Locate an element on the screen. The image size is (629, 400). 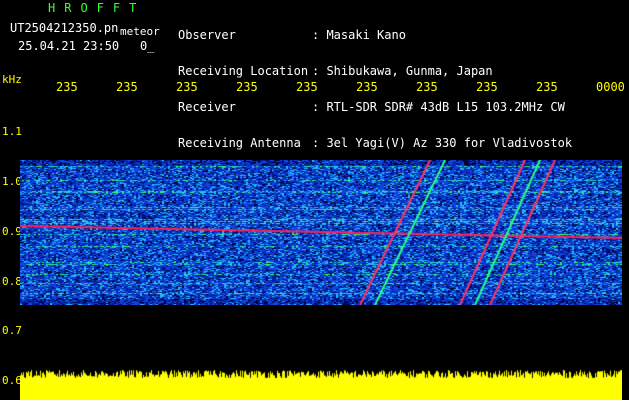
mode-label: meteor is located at coordinates (140, 31).